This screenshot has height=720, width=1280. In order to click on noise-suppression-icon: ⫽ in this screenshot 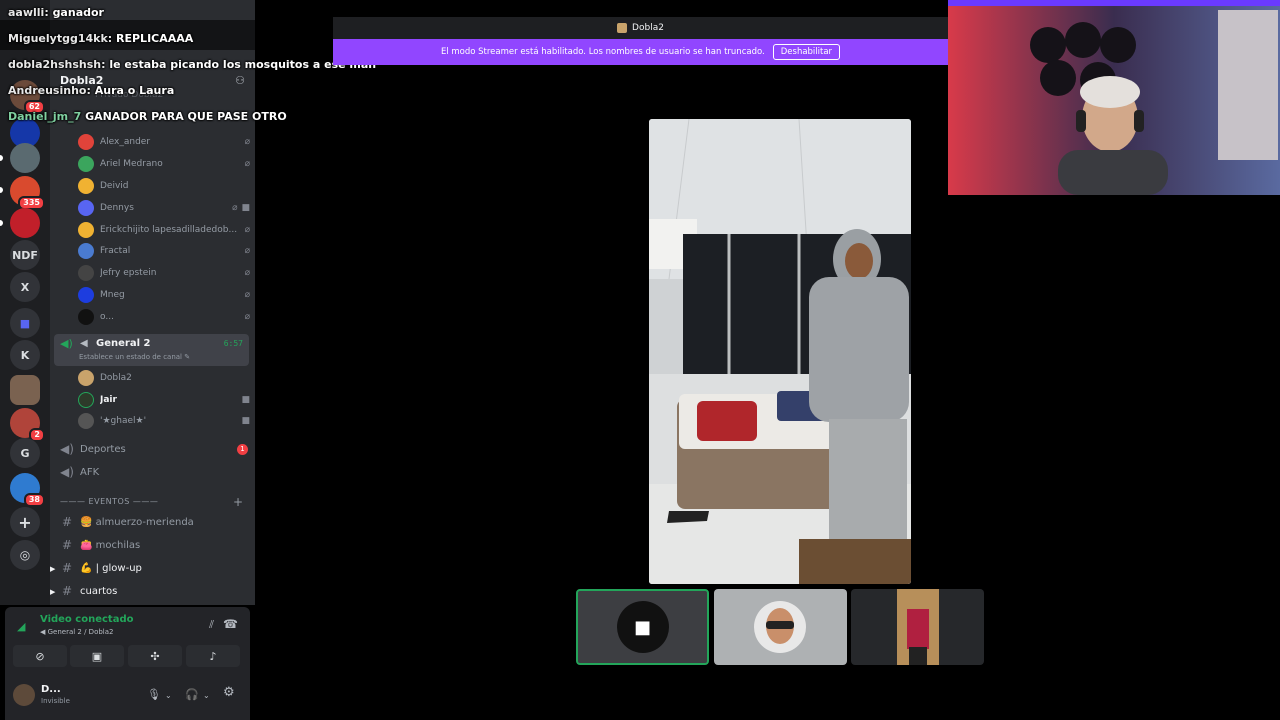, I will do `click(211, 625)`.